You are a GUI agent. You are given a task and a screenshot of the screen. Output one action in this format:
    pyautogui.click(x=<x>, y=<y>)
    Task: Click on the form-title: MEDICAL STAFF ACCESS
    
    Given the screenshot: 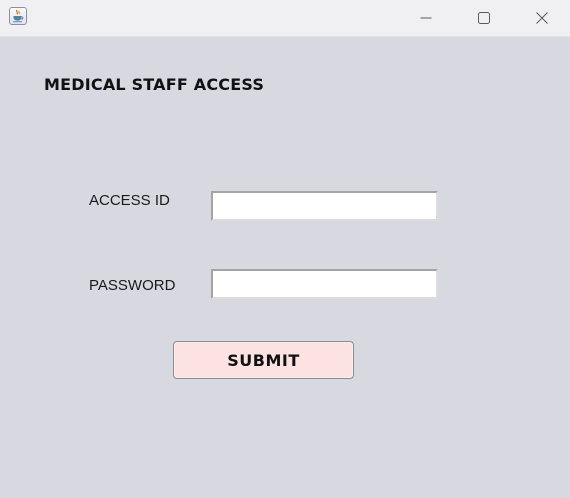 What is the action you would take?
    pyautogui.click(x=154, y=84)
    